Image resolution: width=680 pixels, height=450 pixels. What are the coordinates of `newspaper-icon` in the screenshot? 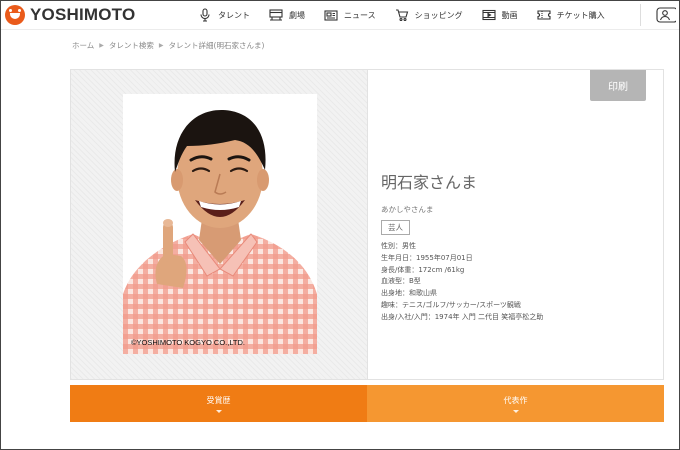 It's located at (331, 15).